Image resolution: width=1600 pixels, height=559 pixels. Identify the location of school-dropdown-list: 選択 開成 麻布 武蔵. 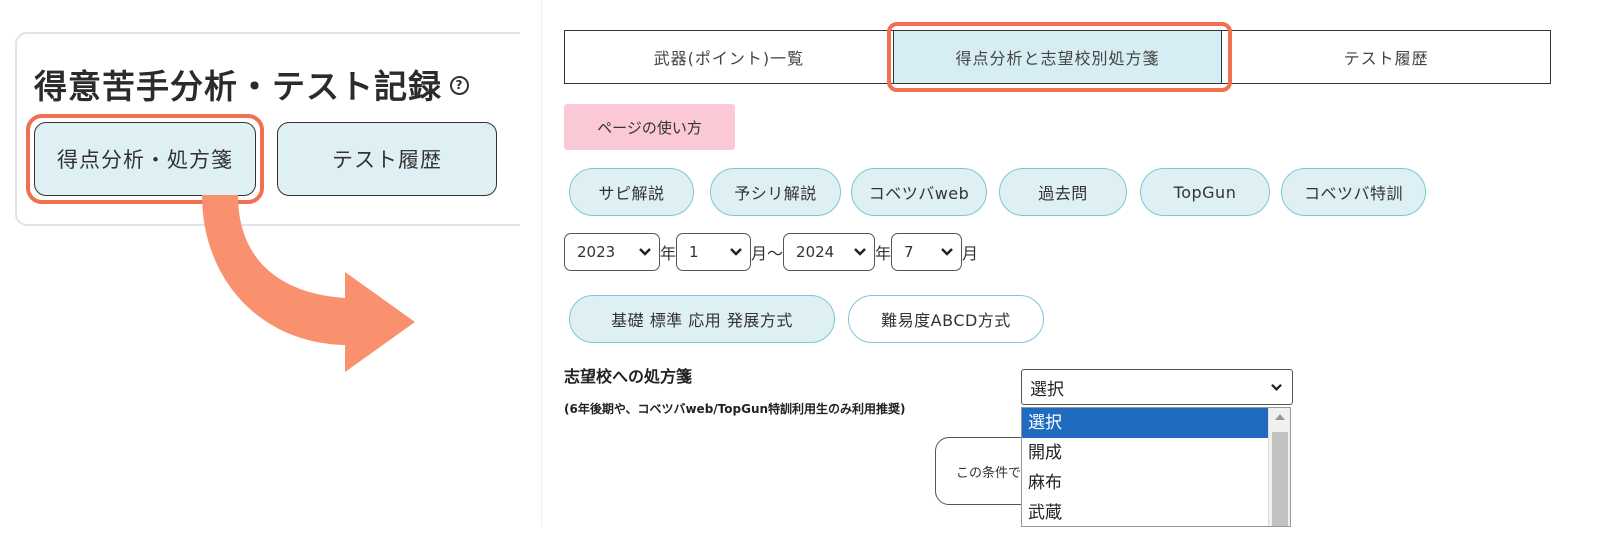
(1156, 467).